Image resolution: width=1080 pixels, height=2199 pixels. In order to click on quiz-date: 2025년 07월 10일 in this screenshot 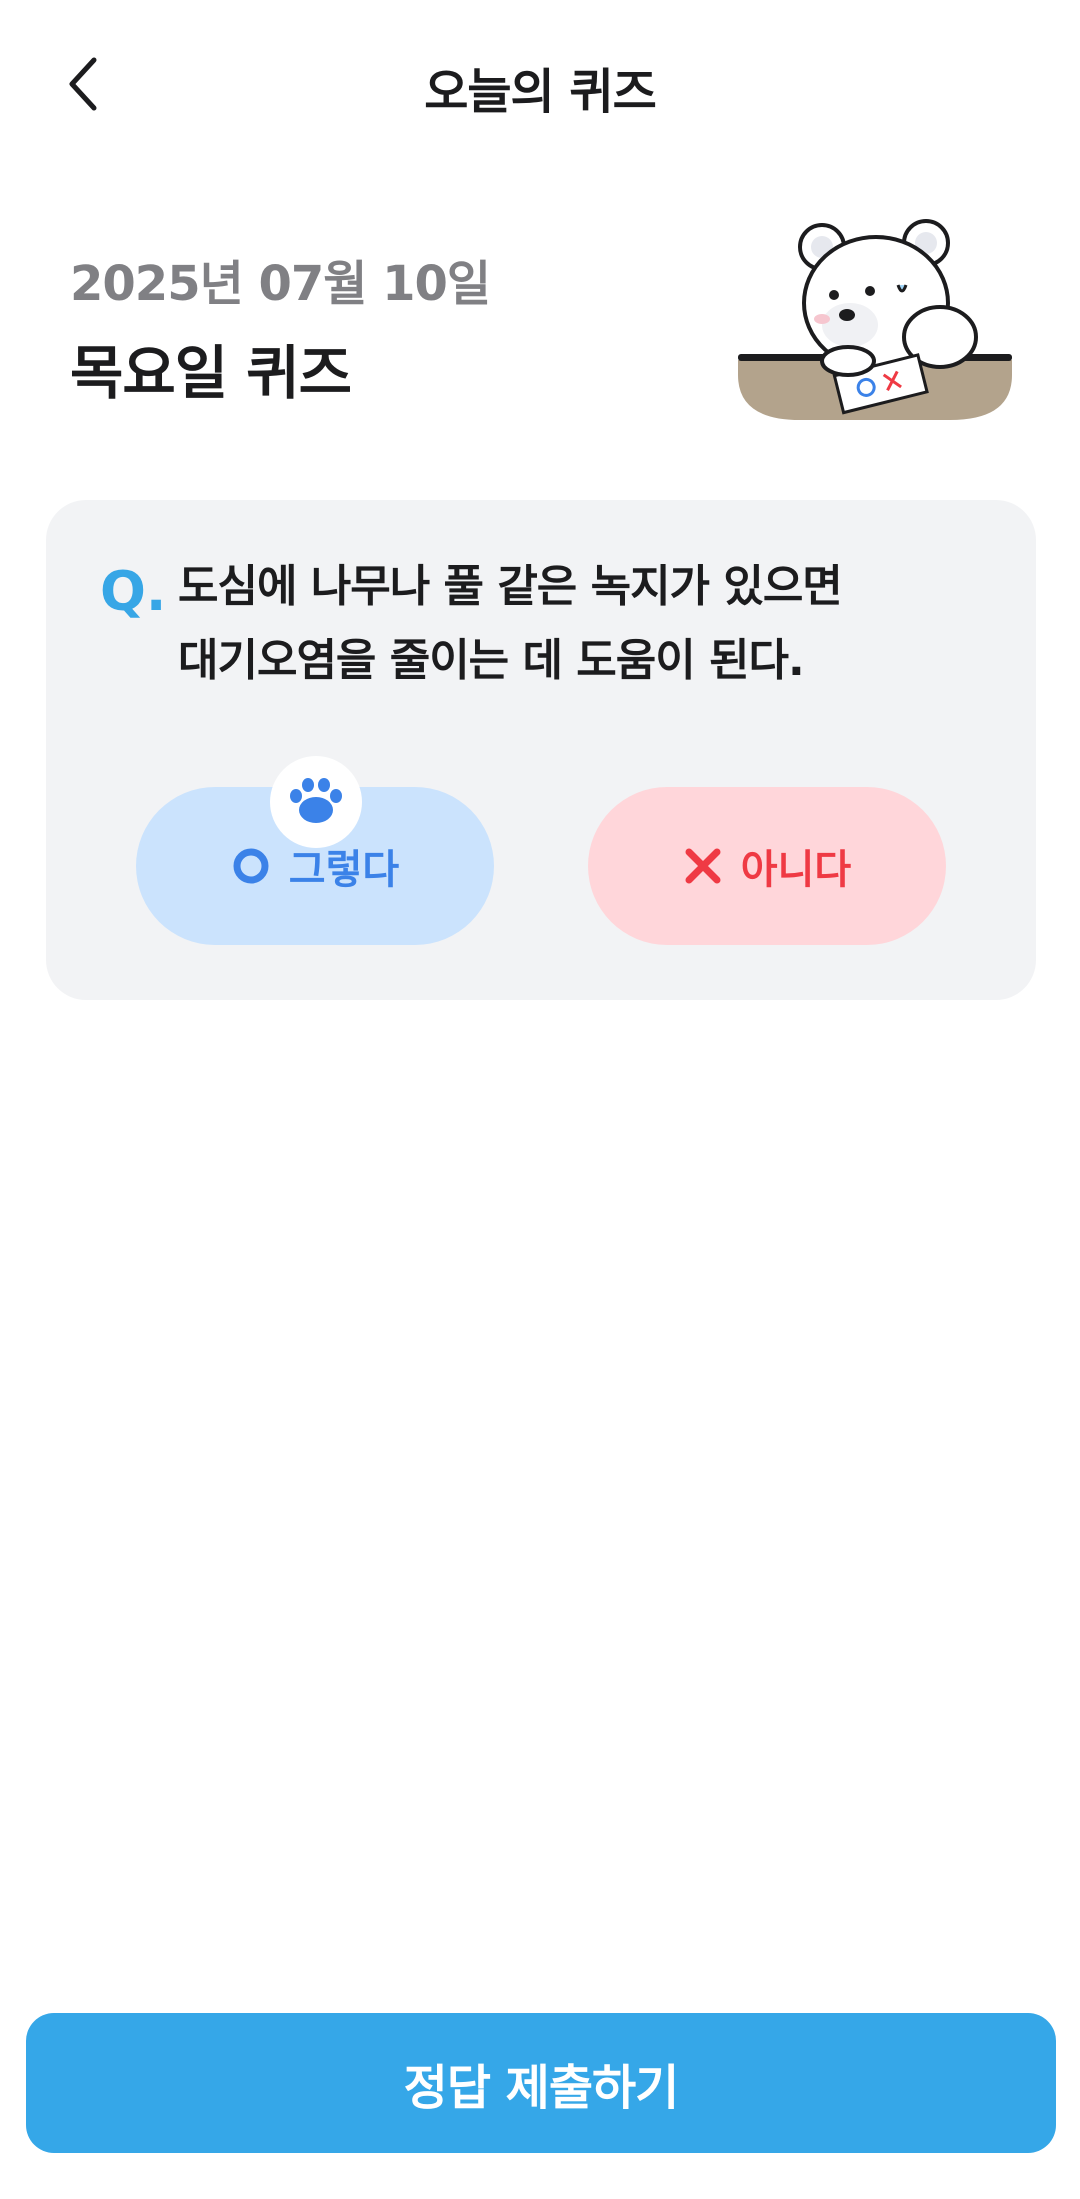, I will do `click(280, 284)`.